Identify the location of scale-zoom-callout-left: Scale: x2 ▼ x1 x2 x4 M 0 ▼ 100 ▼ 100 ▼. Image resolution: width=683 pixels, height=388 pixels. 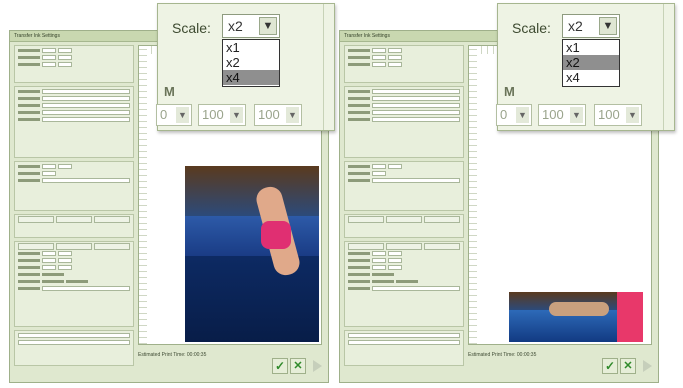
(245, 67).